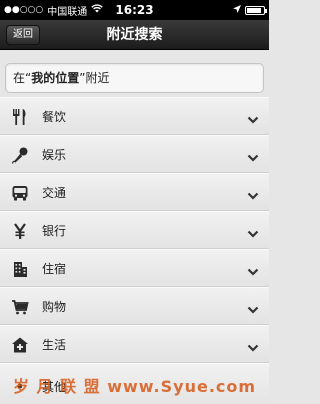 This screenshot has height=404, width=320. I want to click on search-location-field: 在“我的位置”附近, so click(134, 78).